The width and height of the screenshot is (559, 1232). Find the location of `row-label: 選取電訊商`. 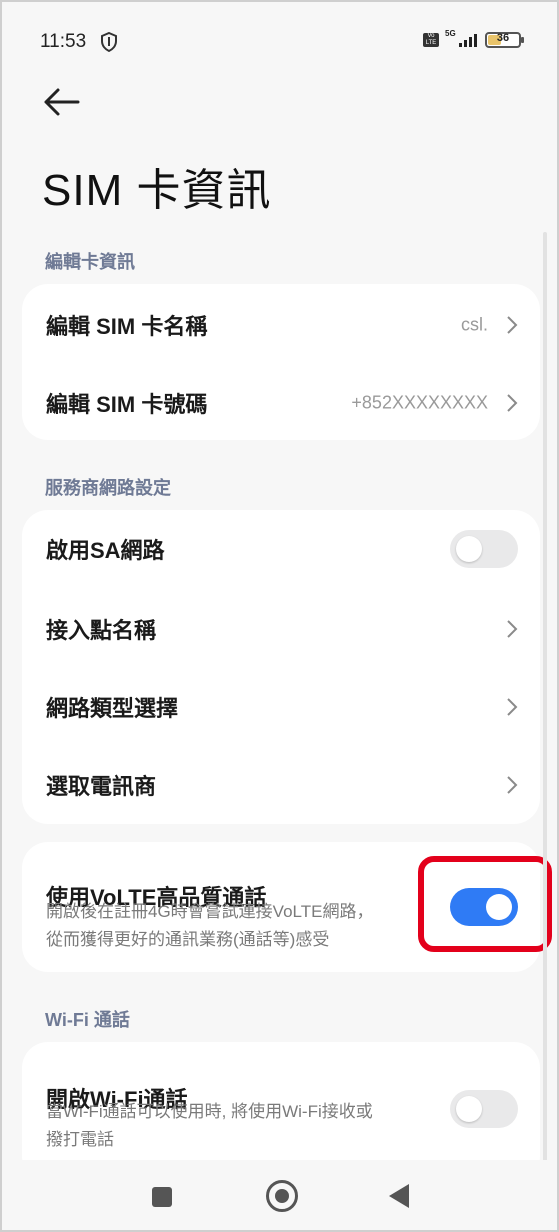

row-label: 選取電訊商 is located at coordinates (101, 786).